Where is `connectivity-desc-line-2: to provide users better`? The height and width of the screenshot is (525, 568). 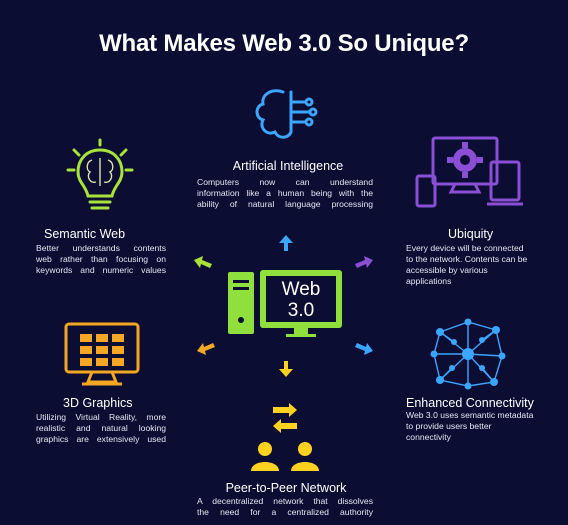 connectivity-desc-line-2: to provide users better is located at coordinates (449, 426).